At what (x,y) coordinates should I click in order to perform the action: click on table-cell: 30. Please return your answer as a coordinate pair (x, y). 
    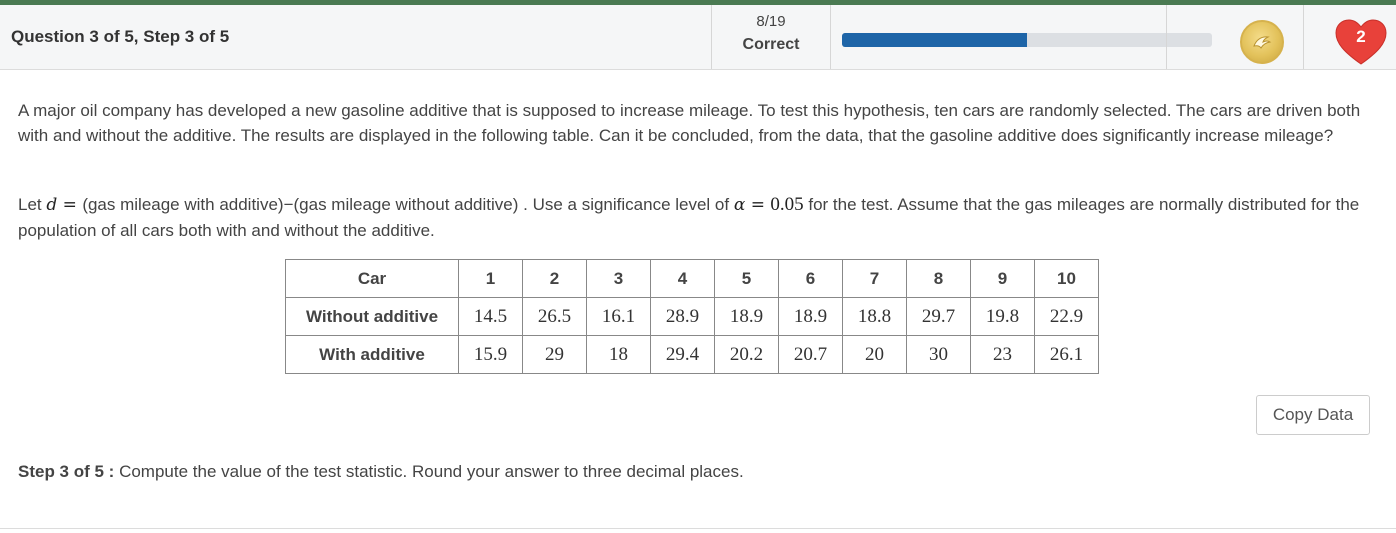
    Looking at the image, I should click on (938, 354).